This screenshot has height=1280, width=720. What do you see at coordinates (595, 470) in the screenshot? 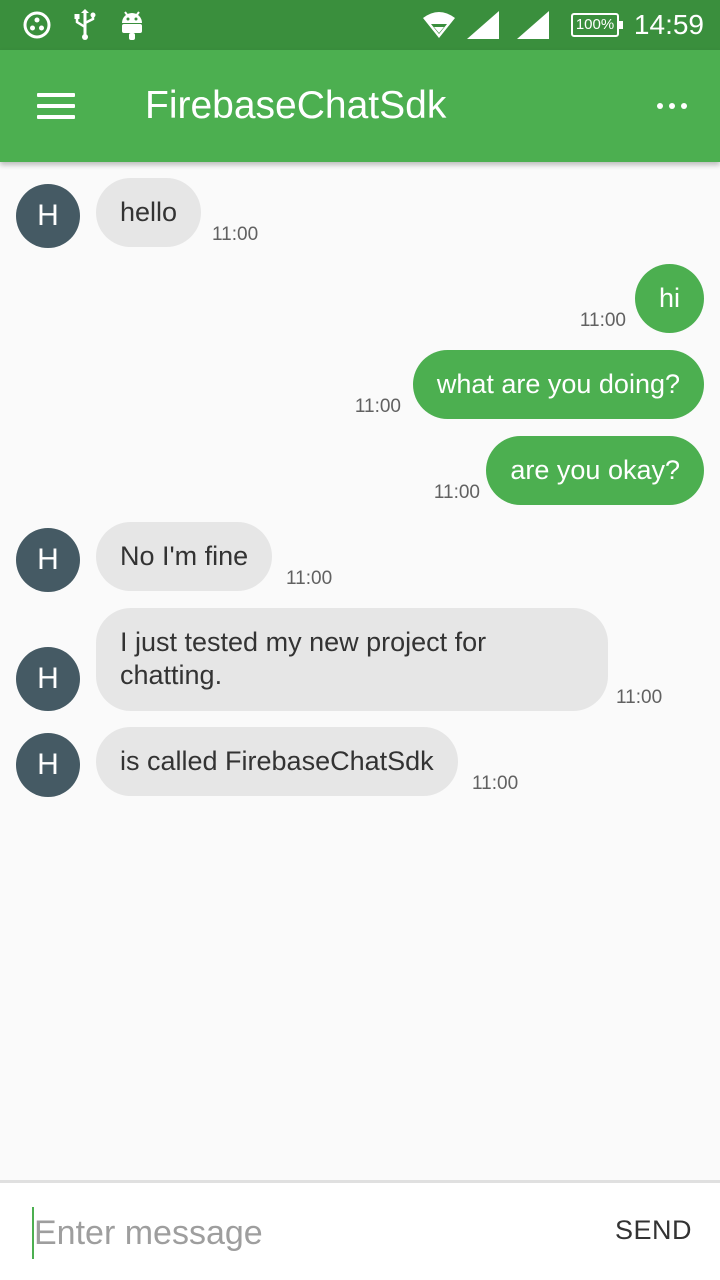
I see `outgoing-message-bubble: are you okay?` at bounding box center [595, 470].